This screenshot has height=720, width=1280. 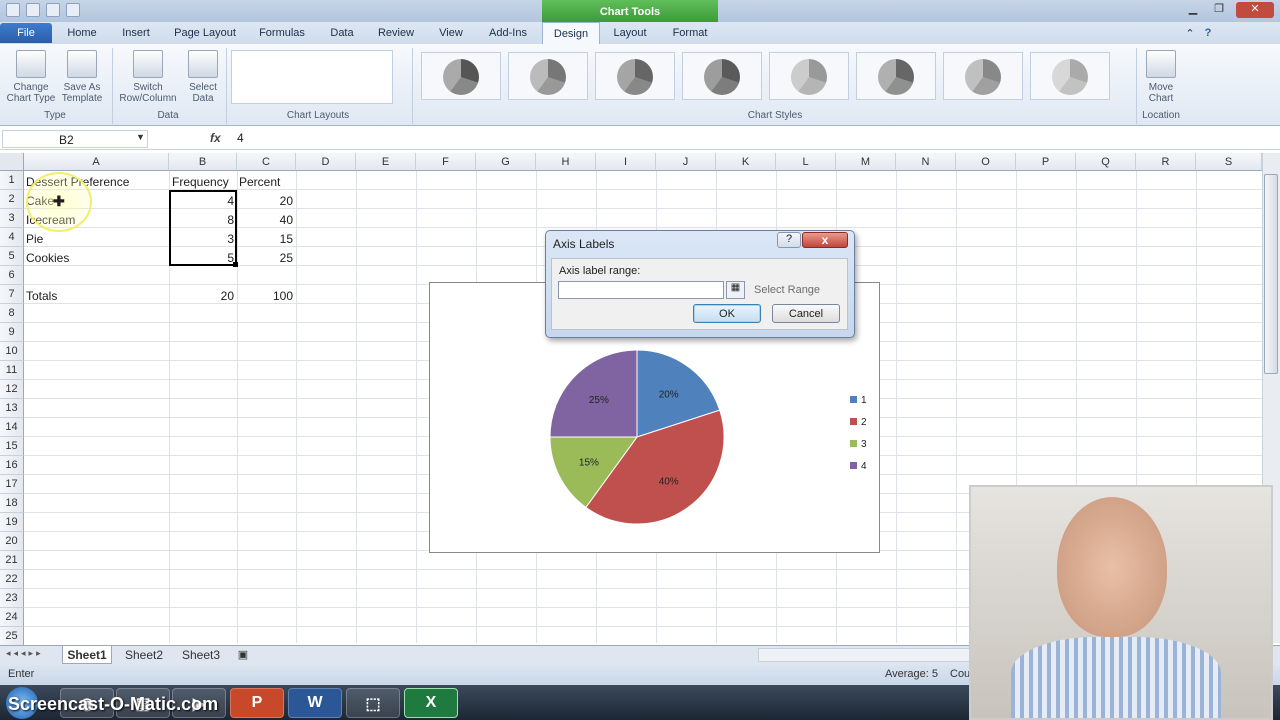 I want to click on row-header-1: 1, so click(x=12, y=180).